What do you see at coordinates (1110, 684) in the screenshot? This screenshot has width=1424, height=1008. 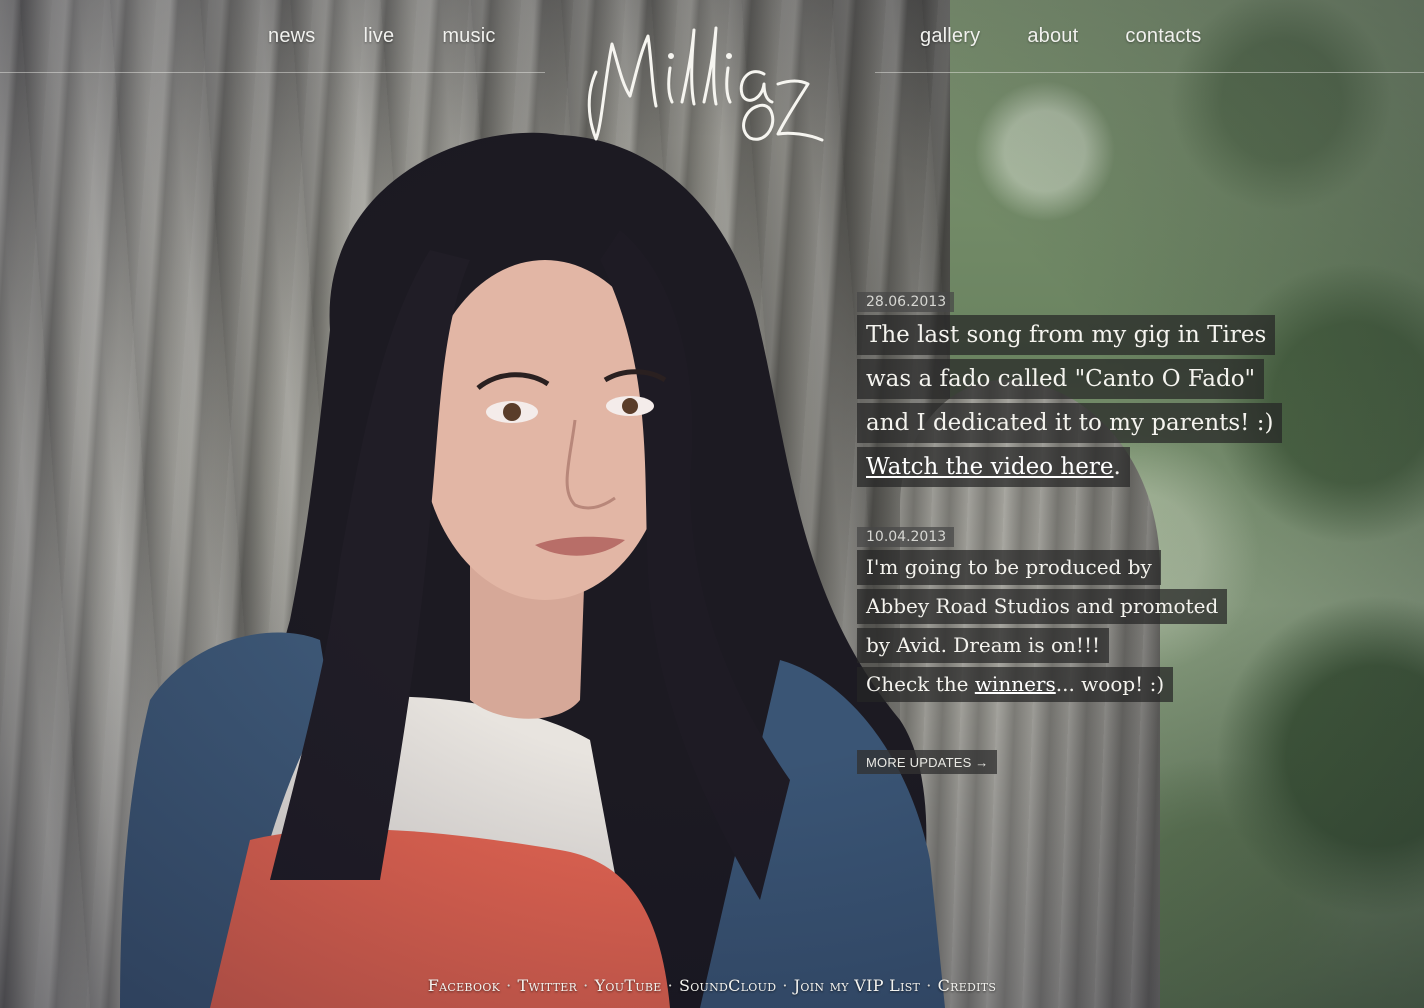 I see `line-suffix: ... woop! :)` at bounding box center [1110, 684].